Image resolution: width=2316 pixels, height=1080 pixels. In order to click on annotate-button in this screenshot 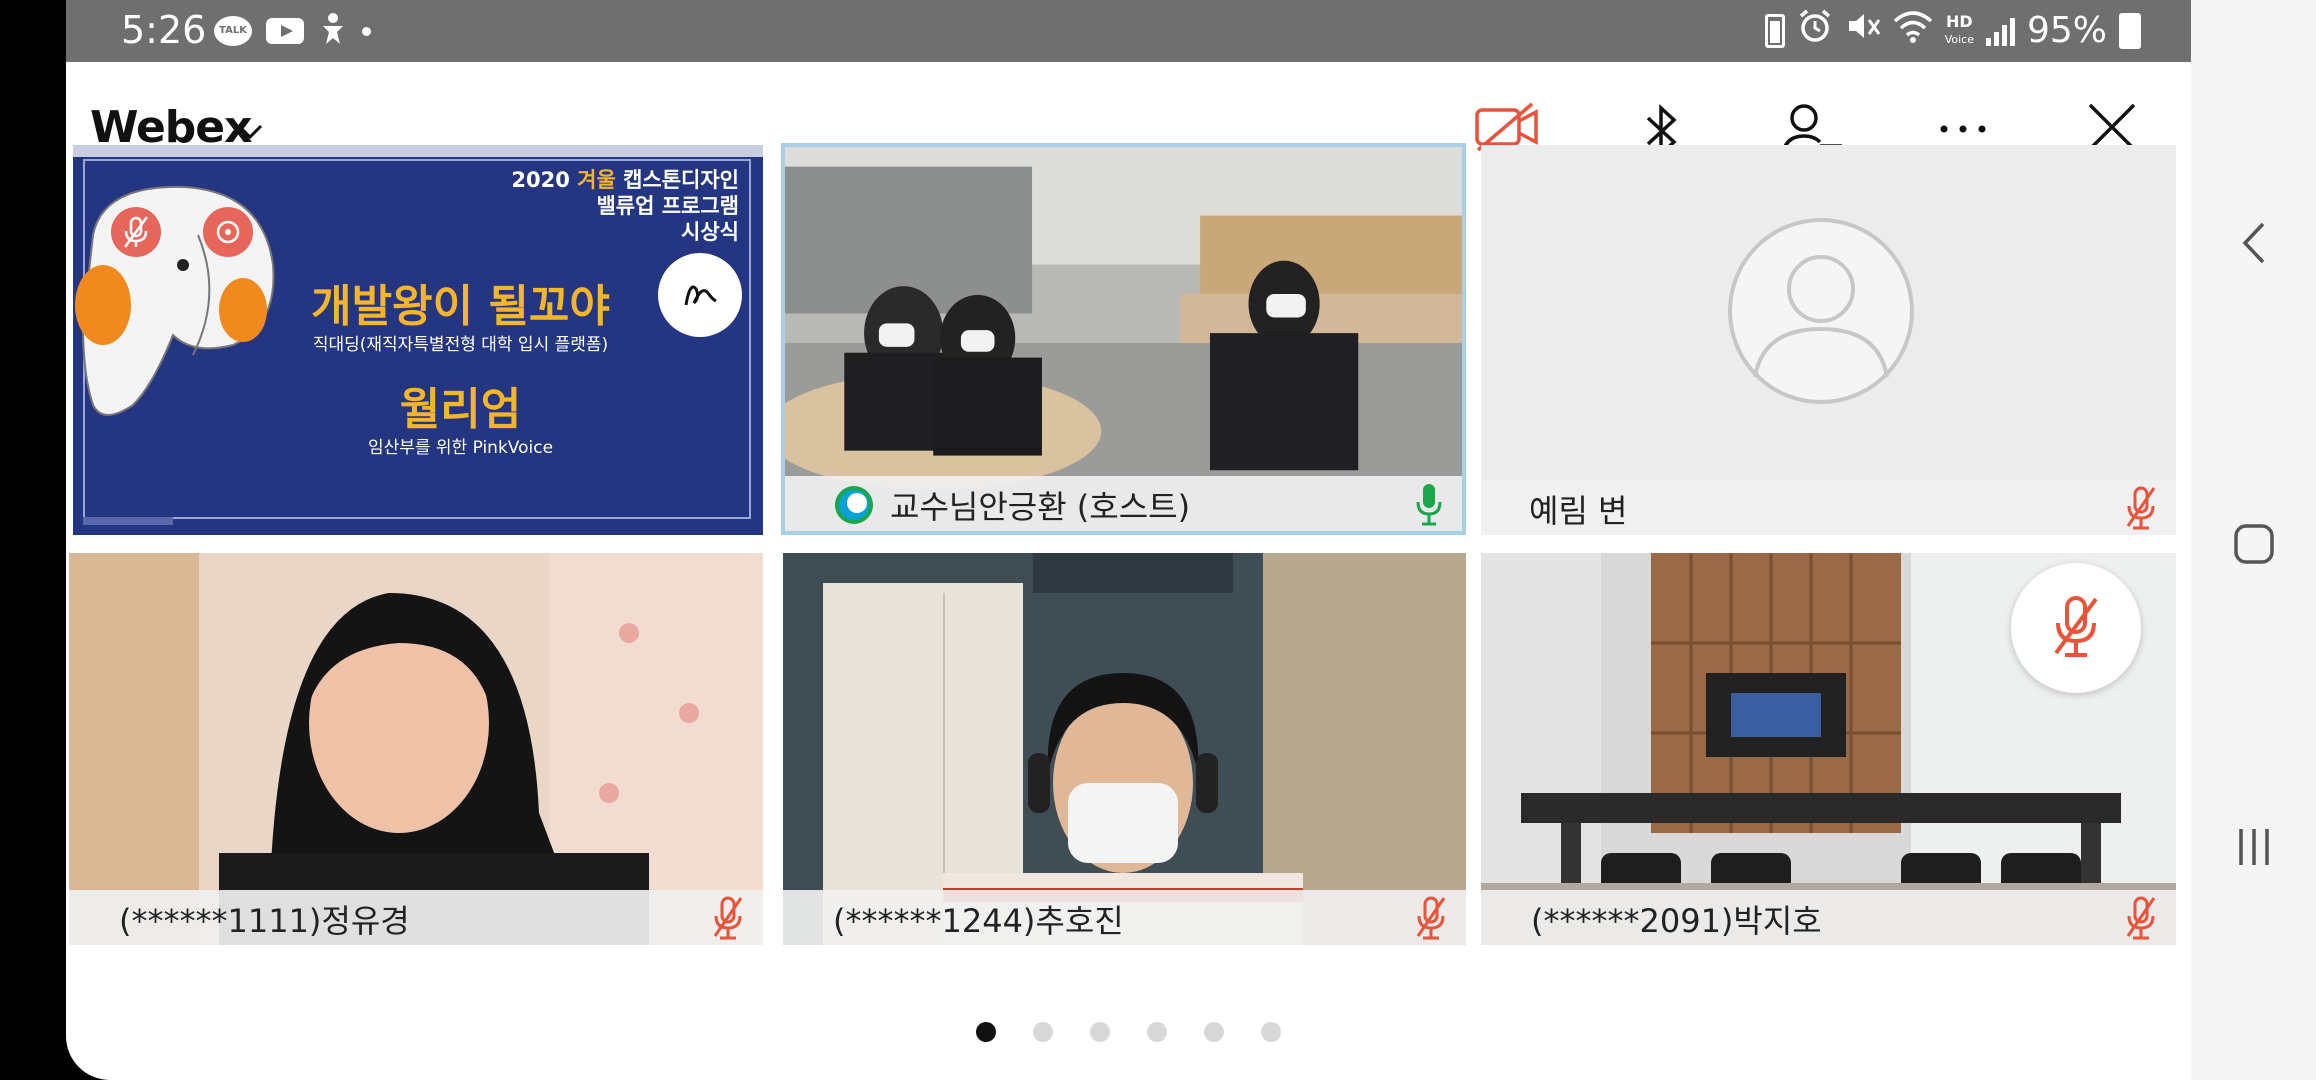, I will do `click(700, 295)`.